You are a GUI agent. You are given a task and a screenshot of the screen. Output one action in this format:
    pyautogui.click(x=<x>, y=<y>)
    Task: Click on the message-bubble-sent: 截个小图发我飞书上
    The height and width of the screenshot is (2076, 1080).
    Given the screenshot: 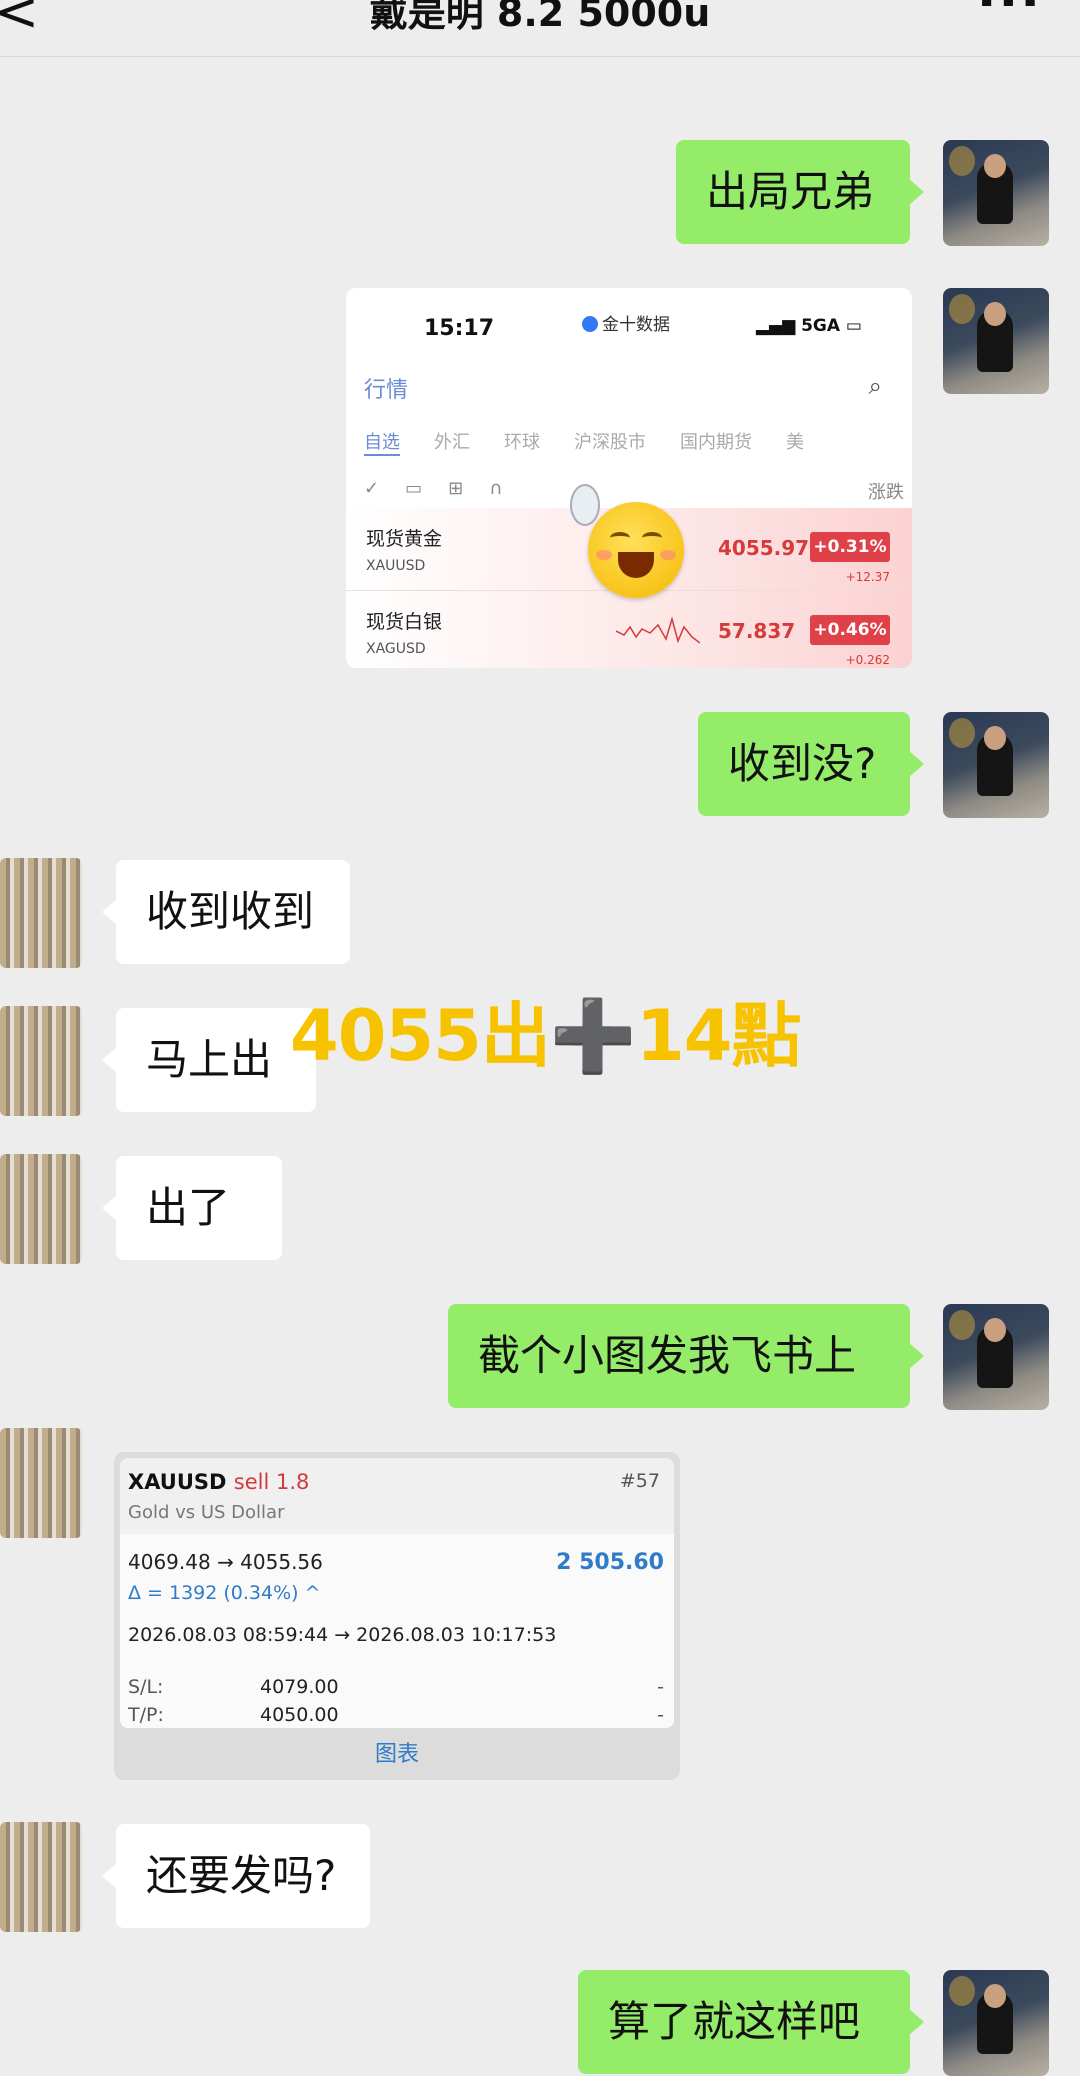 What is the action you would take?
    pyautogui.click(x=686, y=1356)
    